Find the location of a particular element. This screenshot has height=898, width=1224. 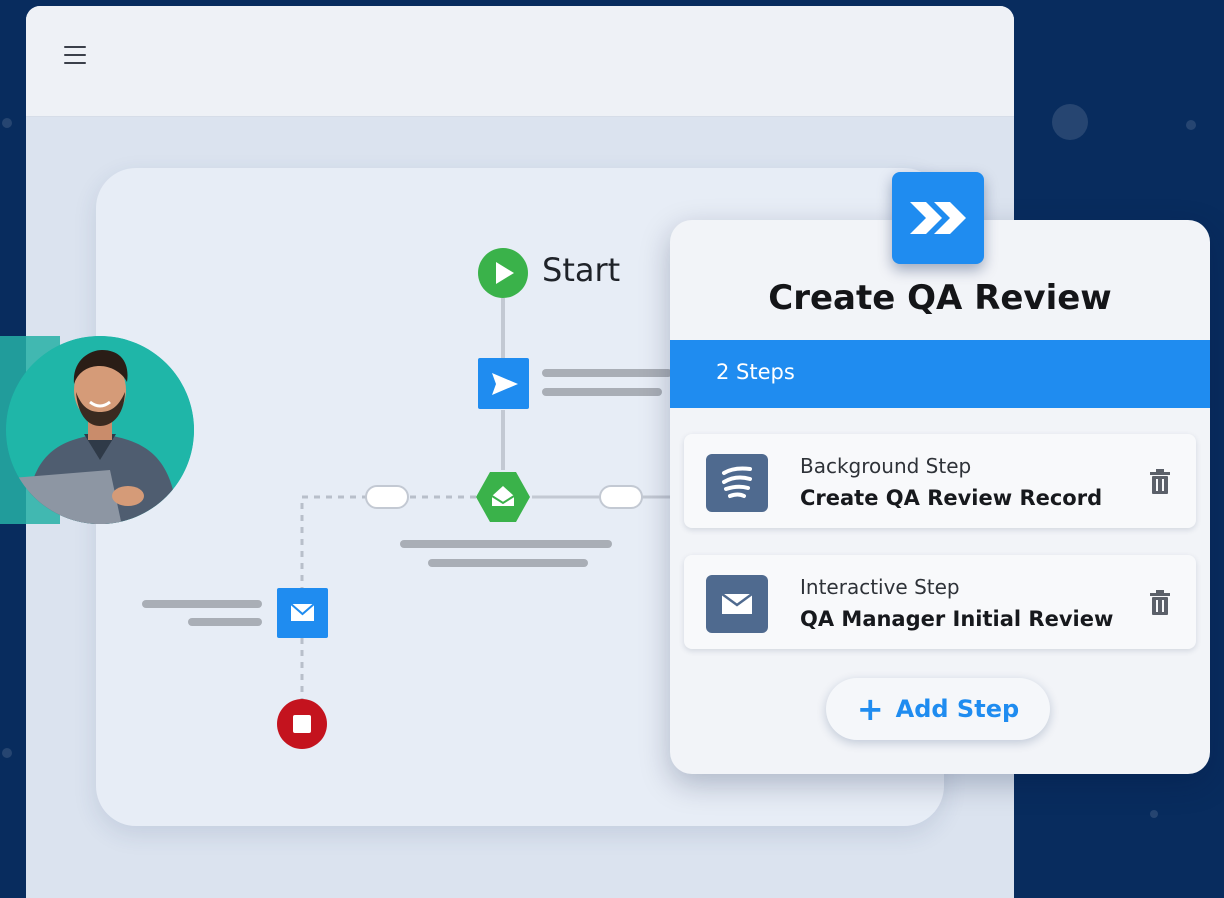

waves-icon is located at coordinates (737, 483).